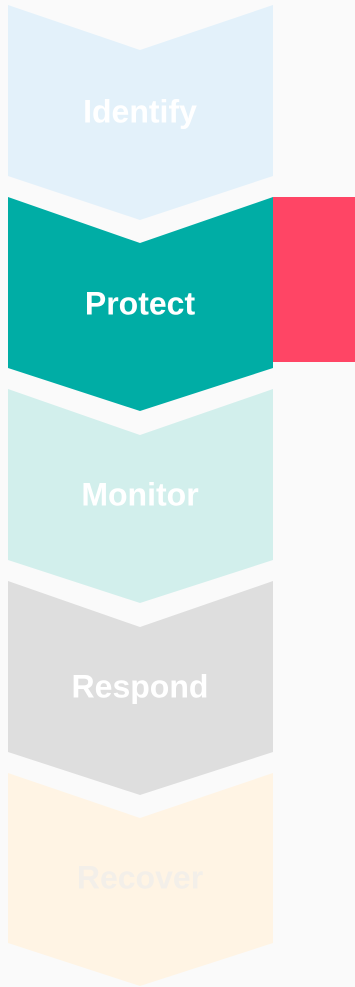 The width and height of the screenshot is (355, 987). I want to click on active-step-marker, so click(314, 279).